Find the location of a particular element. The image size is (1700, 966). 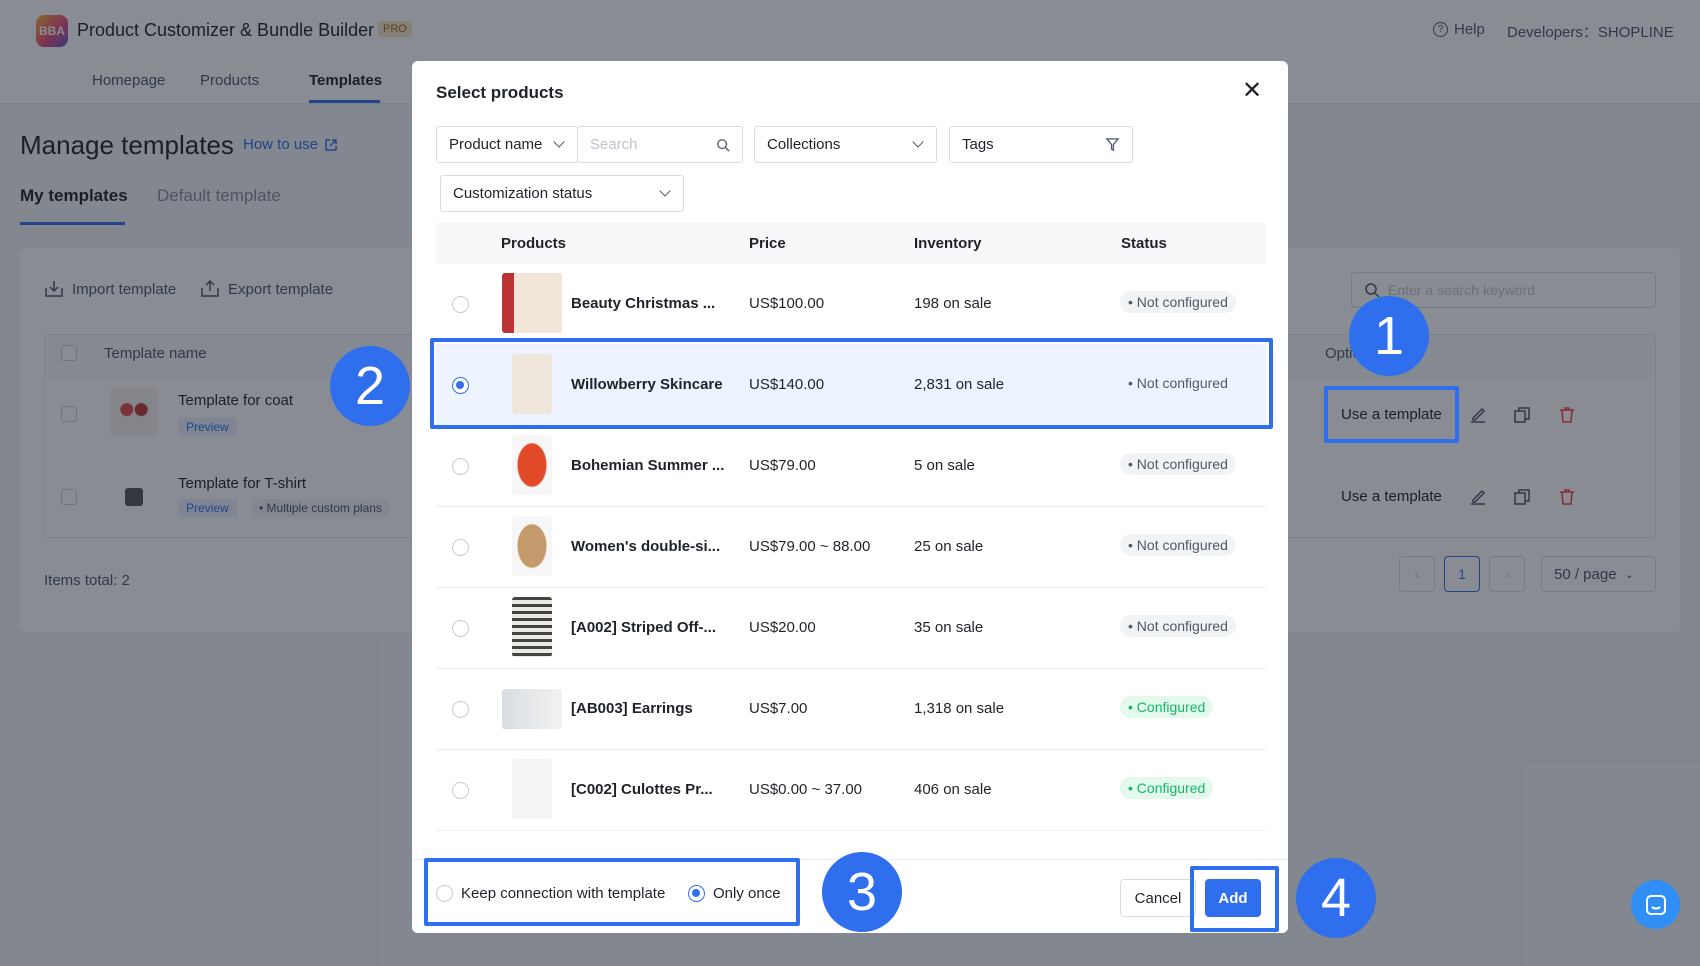

callout-3: 3 is located at coordinates (862, 892).